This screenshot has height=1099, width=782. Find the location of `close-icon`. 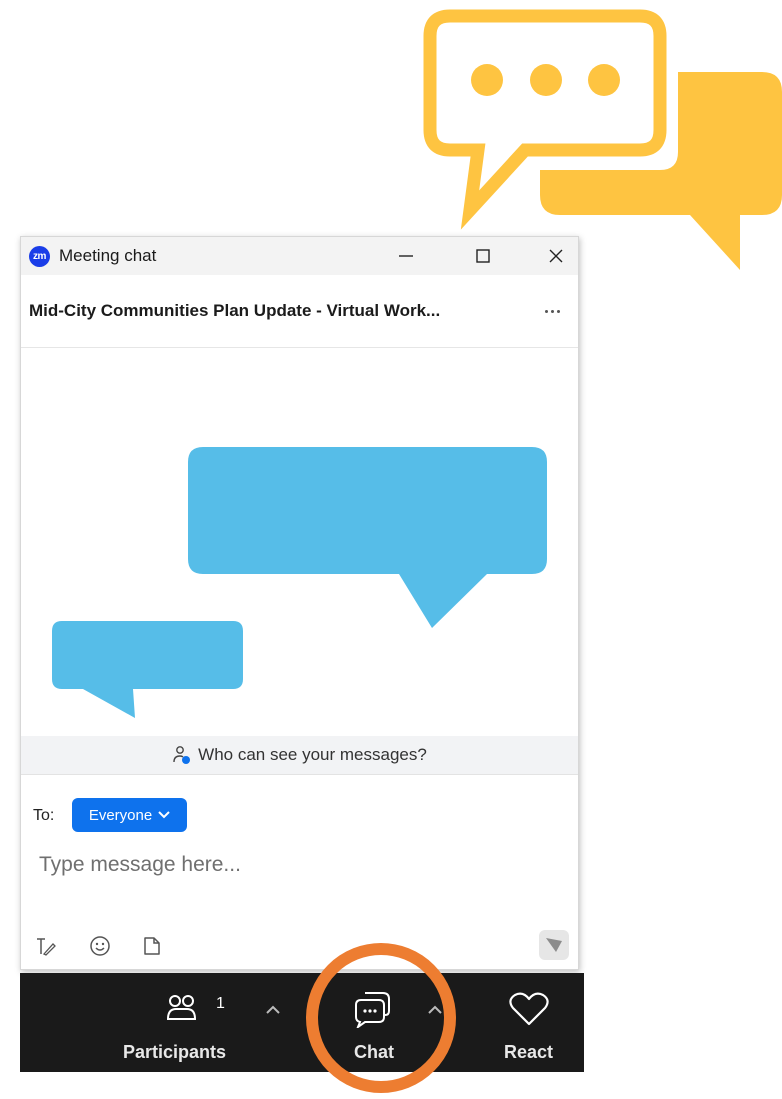

close-icon is located at coordinates (556, 256).